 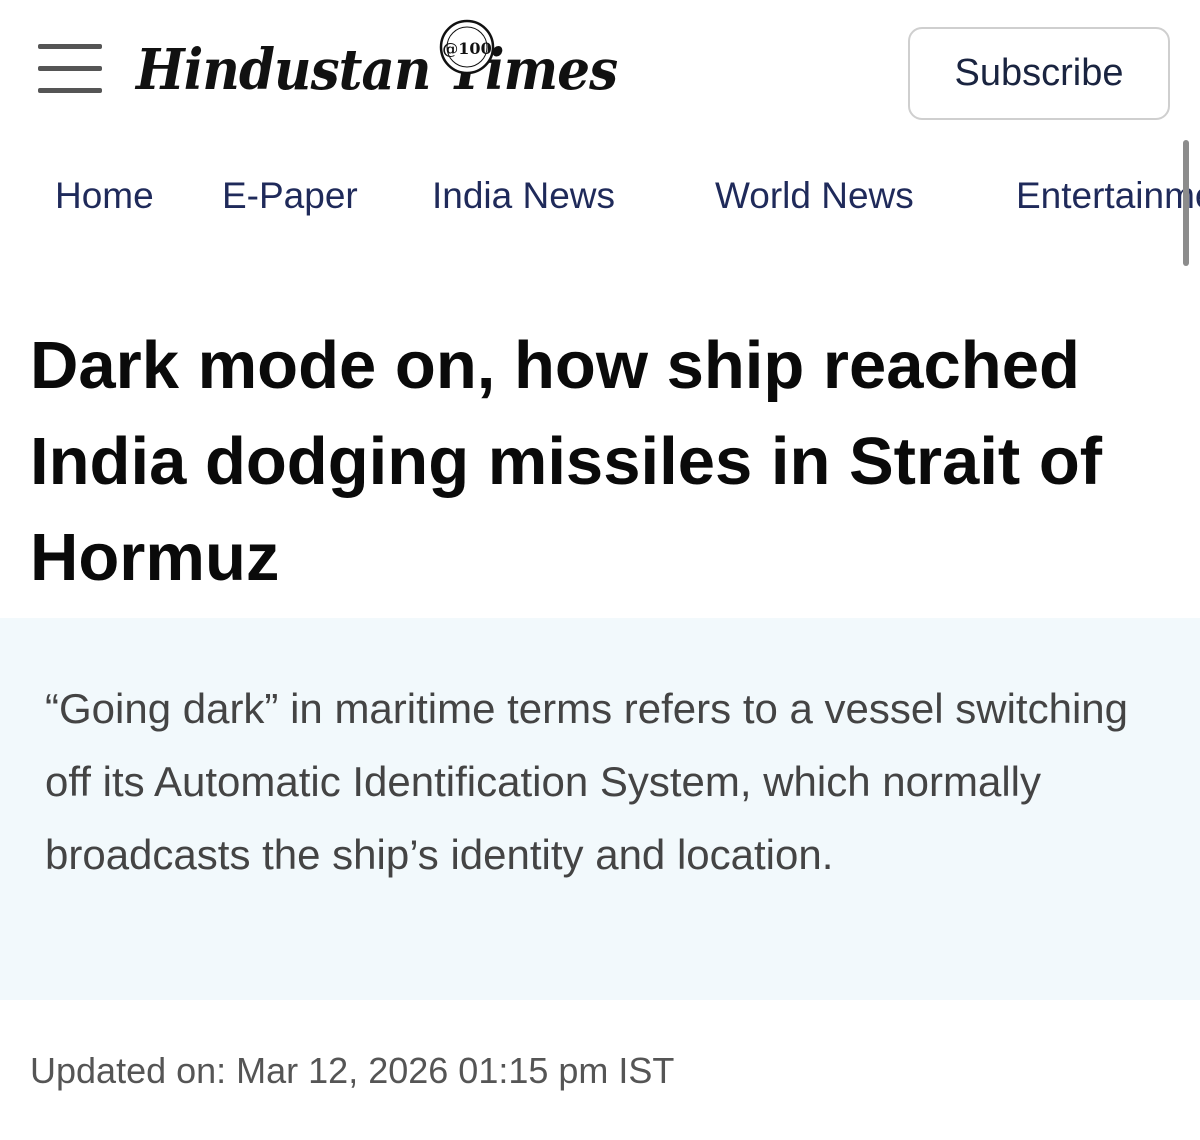 What do you see at coordinates (814, 196) in the screenshot?
I see `nav-item-world-news: World News` at bounding box center [814, 196].